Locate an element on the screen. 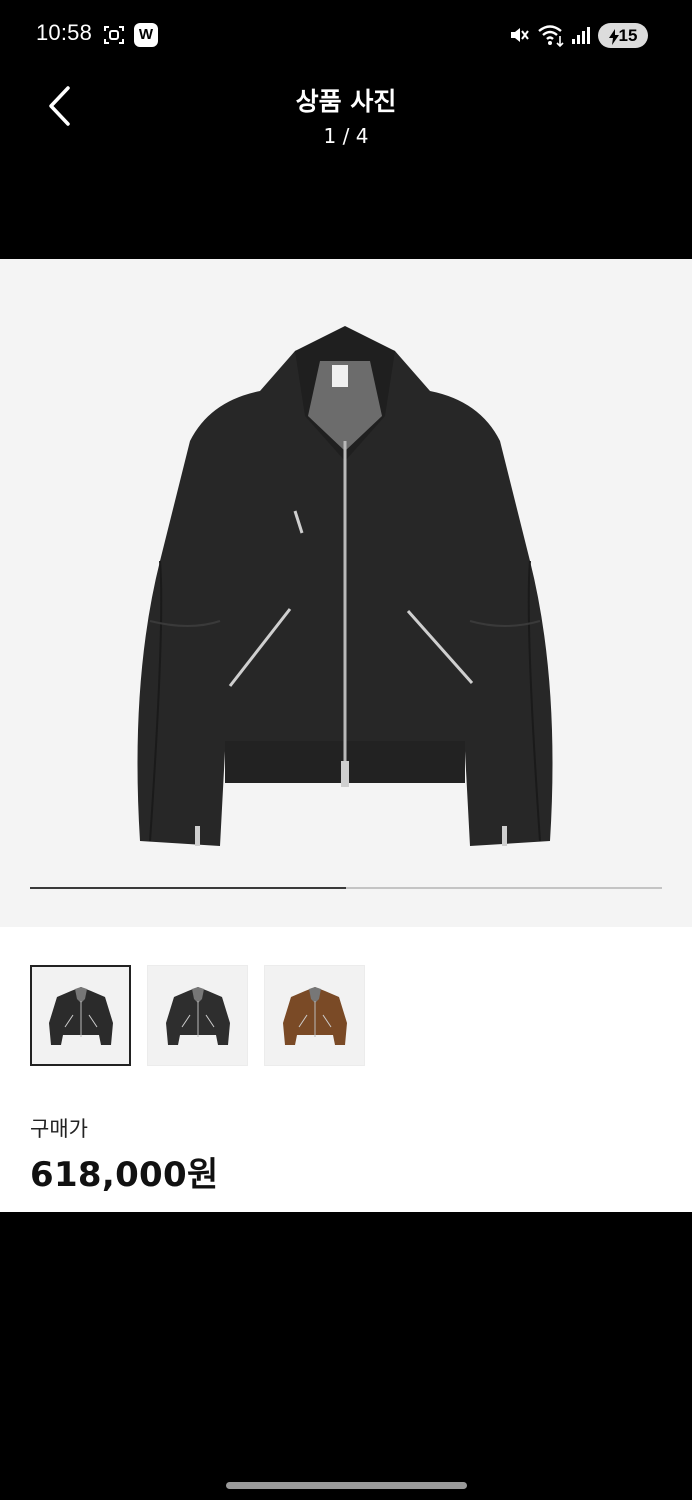  signal-icon is located at coordinates (581, 35).